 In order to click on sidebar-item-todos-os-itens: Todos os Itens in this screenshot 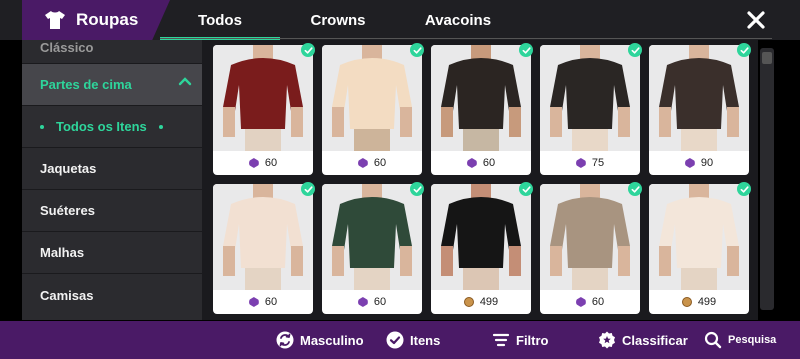, I will do `click(112, 127)`.